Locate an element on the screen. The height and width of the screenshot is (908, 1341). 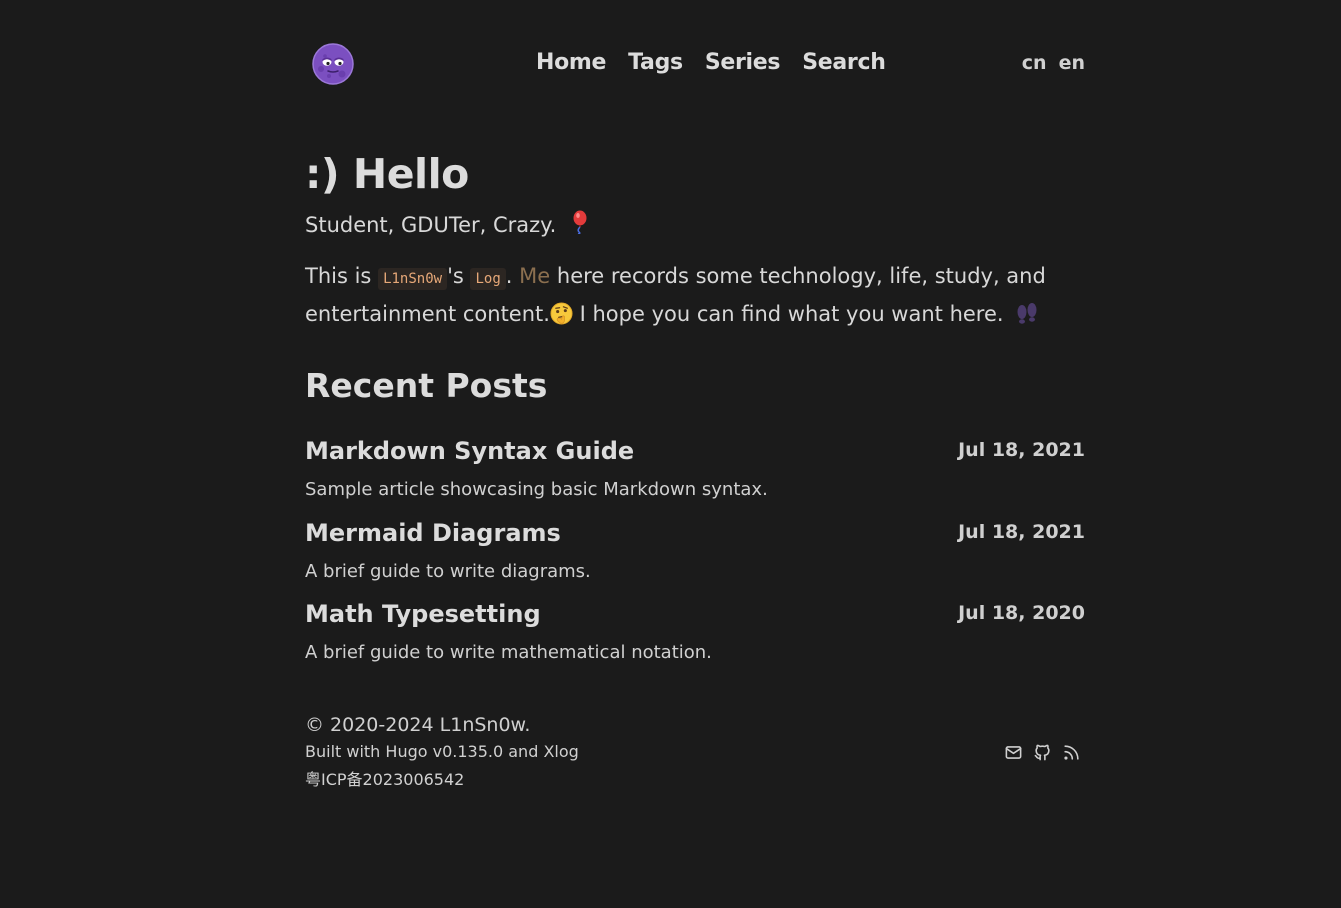
site-header: Home Tags Series Search cn en is located at coordinates (695, 65).